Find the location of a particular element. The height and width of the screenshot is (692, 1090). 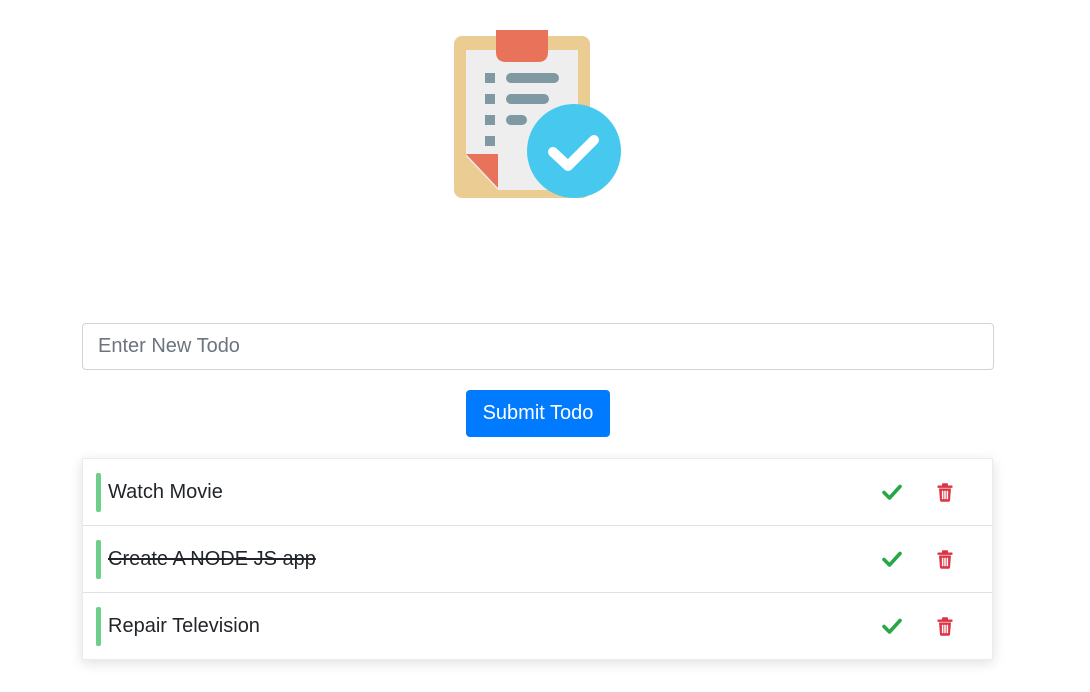

todo-text: Repair Television is located at coordinates (184, 625).